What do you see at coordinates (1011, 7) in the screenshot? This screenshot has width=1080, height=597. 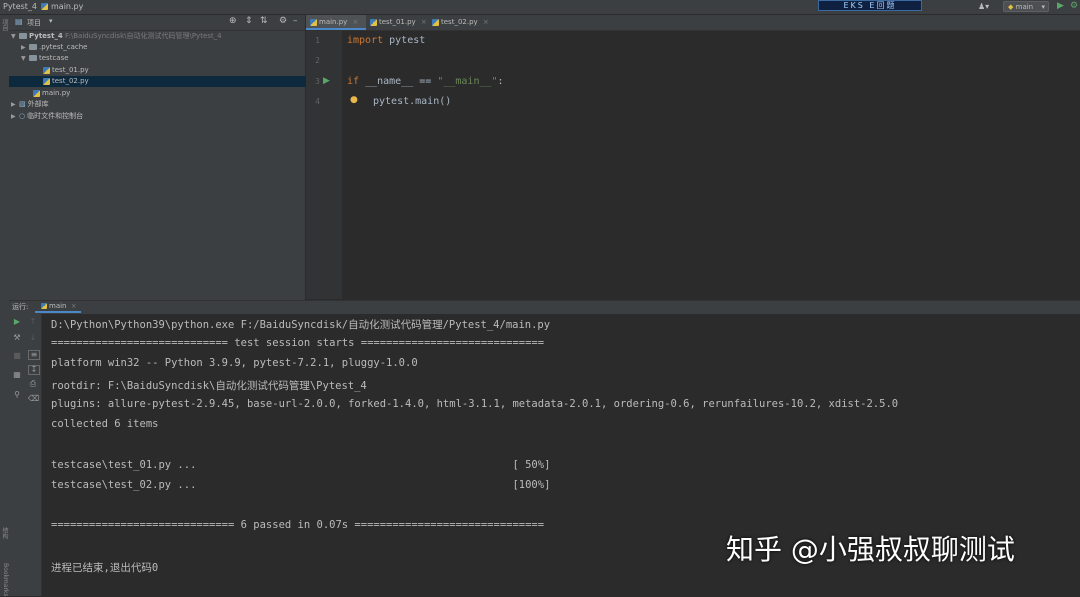 I see `python-config-icon: ◆` at bounding box center [1011, 7].